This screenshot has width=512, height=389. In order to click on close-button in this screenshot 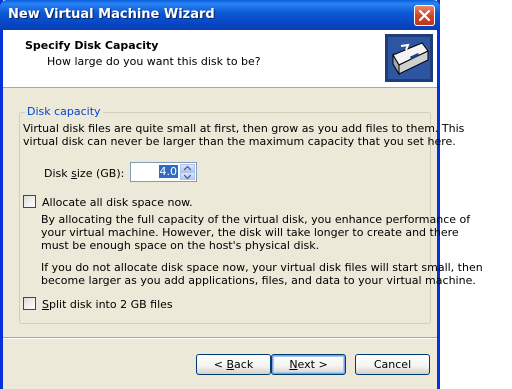, I will do `click(424, 15)`.